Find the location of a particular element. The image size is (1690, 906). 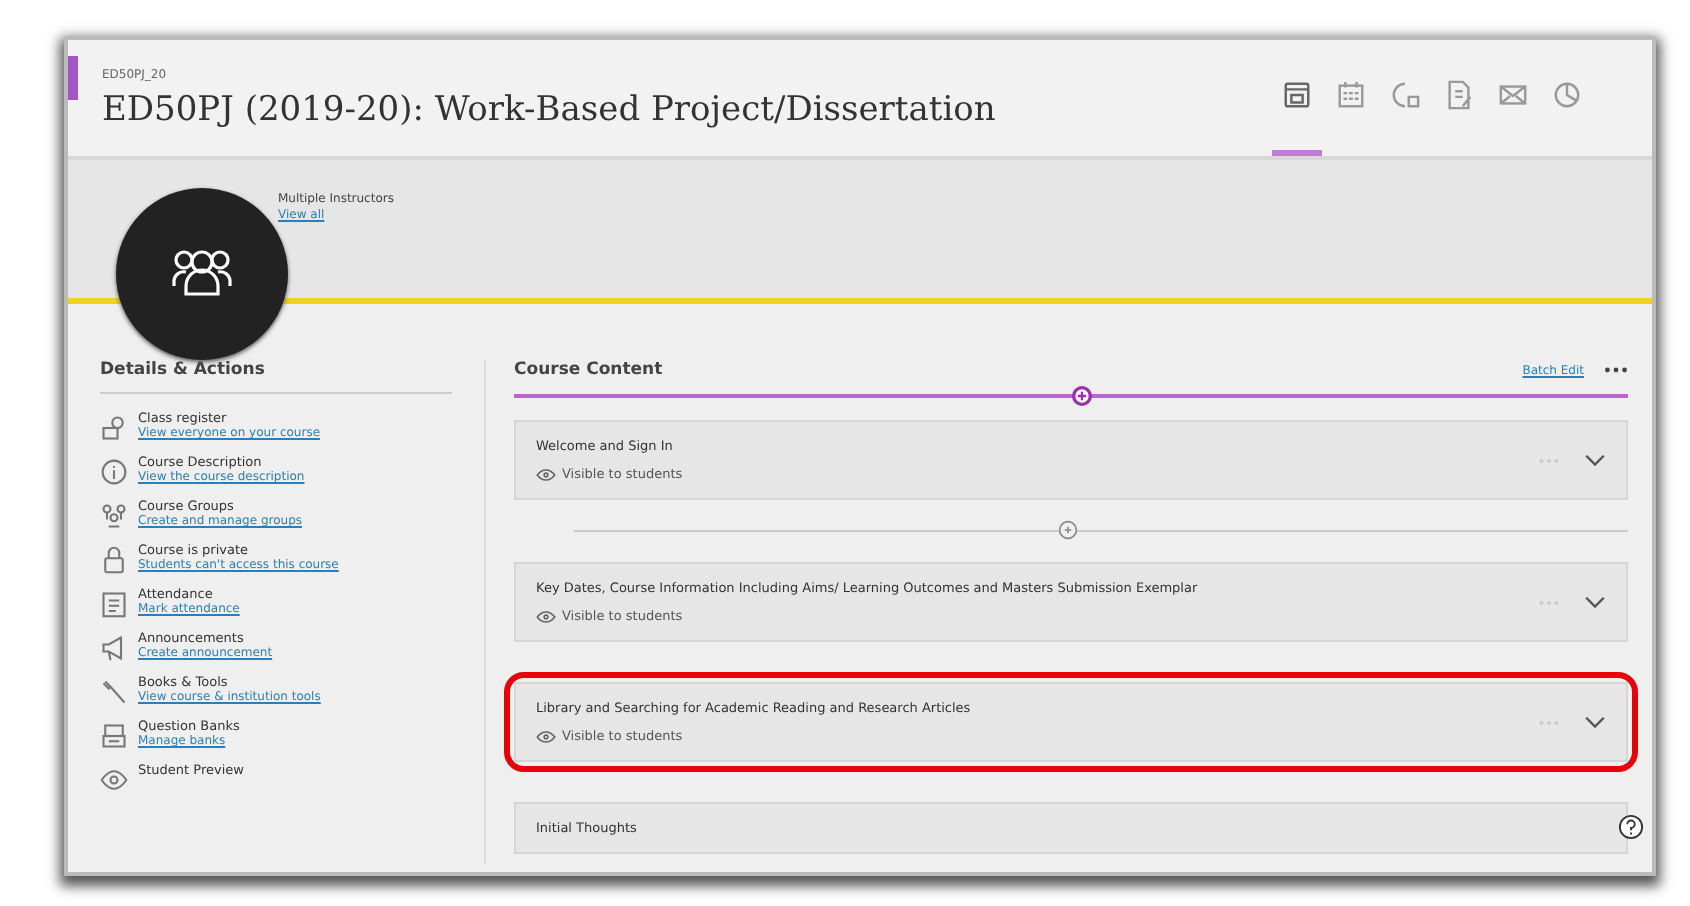

add-item-icon is located at coordinates (1068, 530).